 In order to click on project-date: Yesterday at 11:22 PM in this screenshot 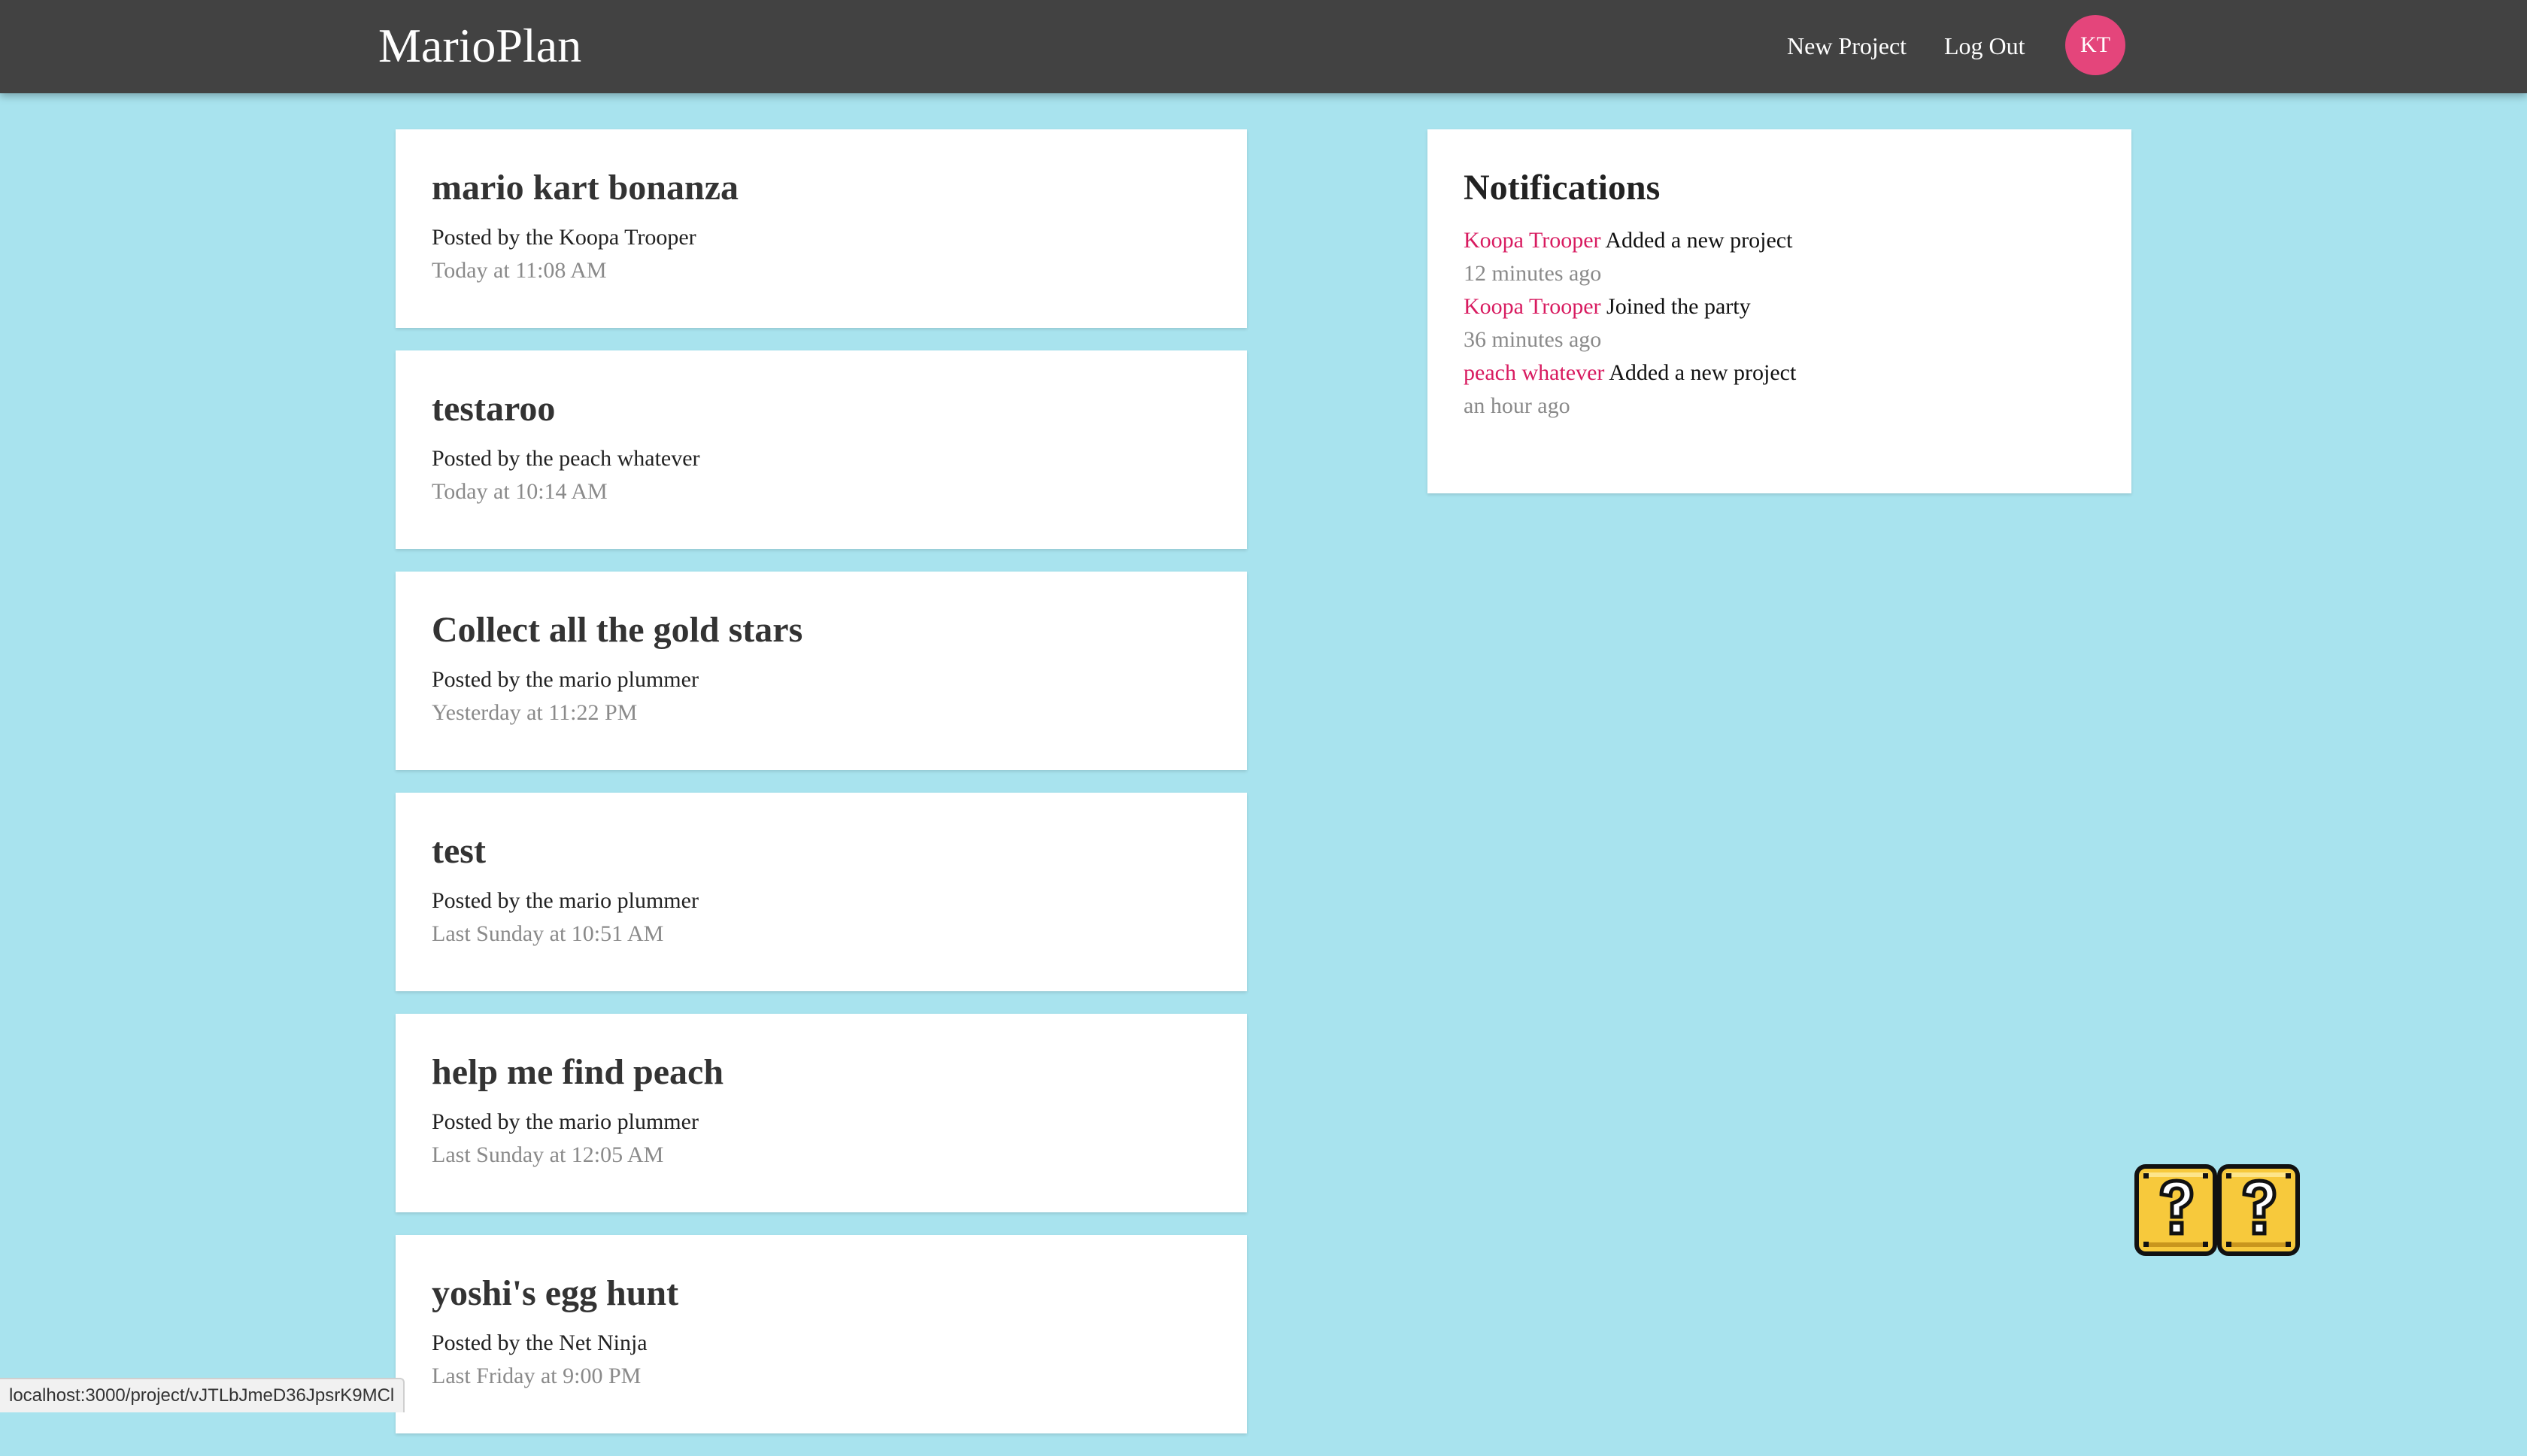, I will do `click(535, 712)`.